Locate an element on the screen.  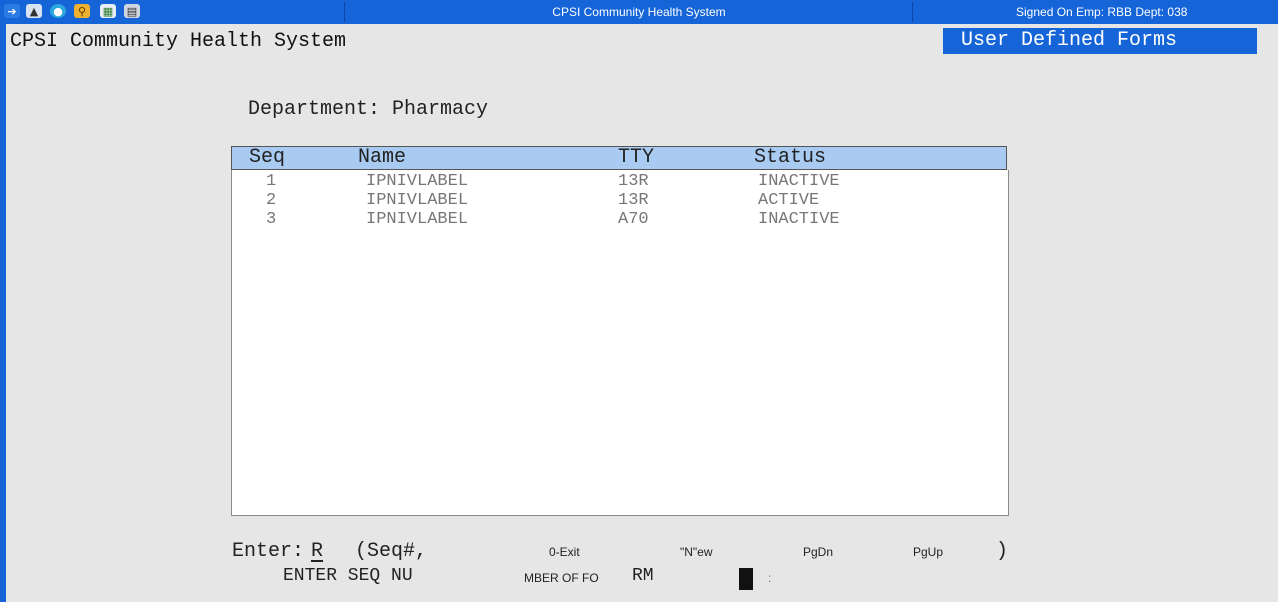
exit-option: 0-Exit is located at coordinates (564, 552).